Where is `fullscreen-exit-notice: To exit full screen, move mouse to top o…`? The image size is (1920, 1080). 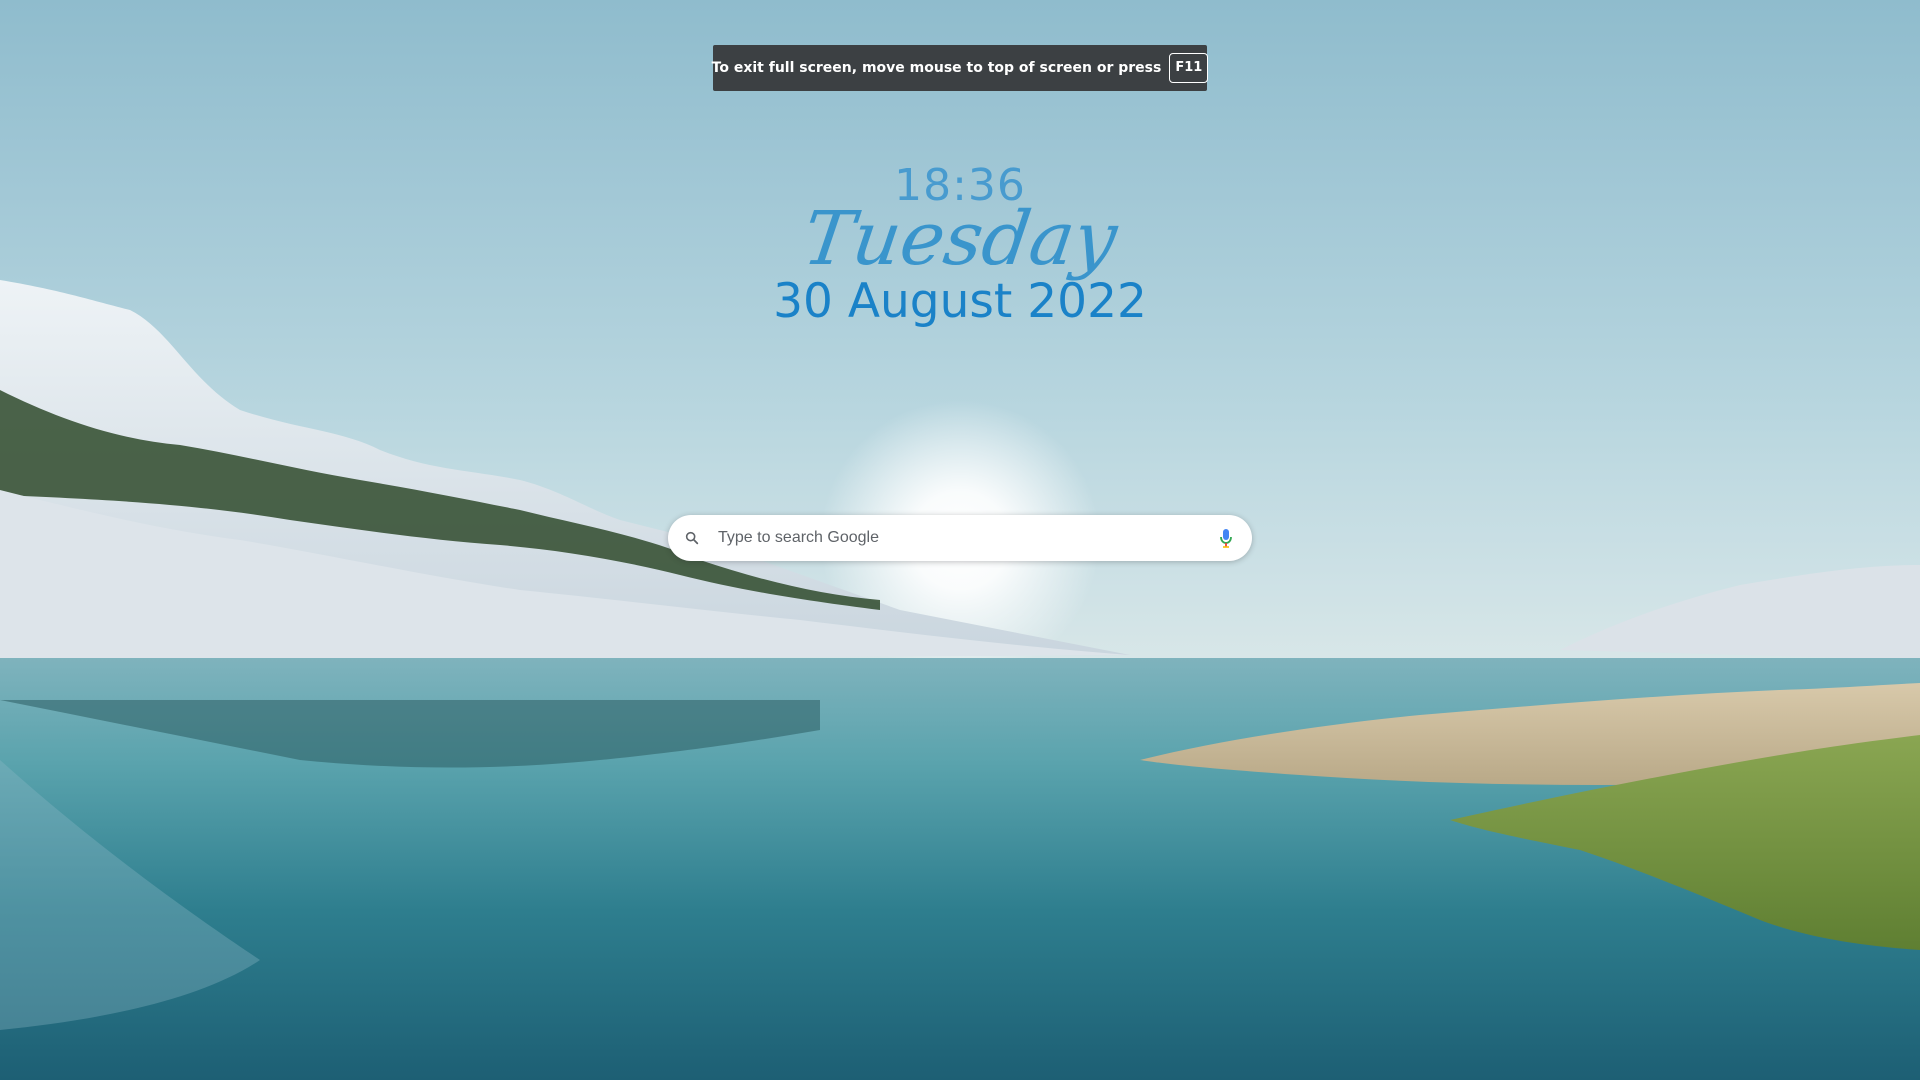 fullscreen-exit-notice: To exit full screen, move mouse to top o… is located at coordinates (960, 68).